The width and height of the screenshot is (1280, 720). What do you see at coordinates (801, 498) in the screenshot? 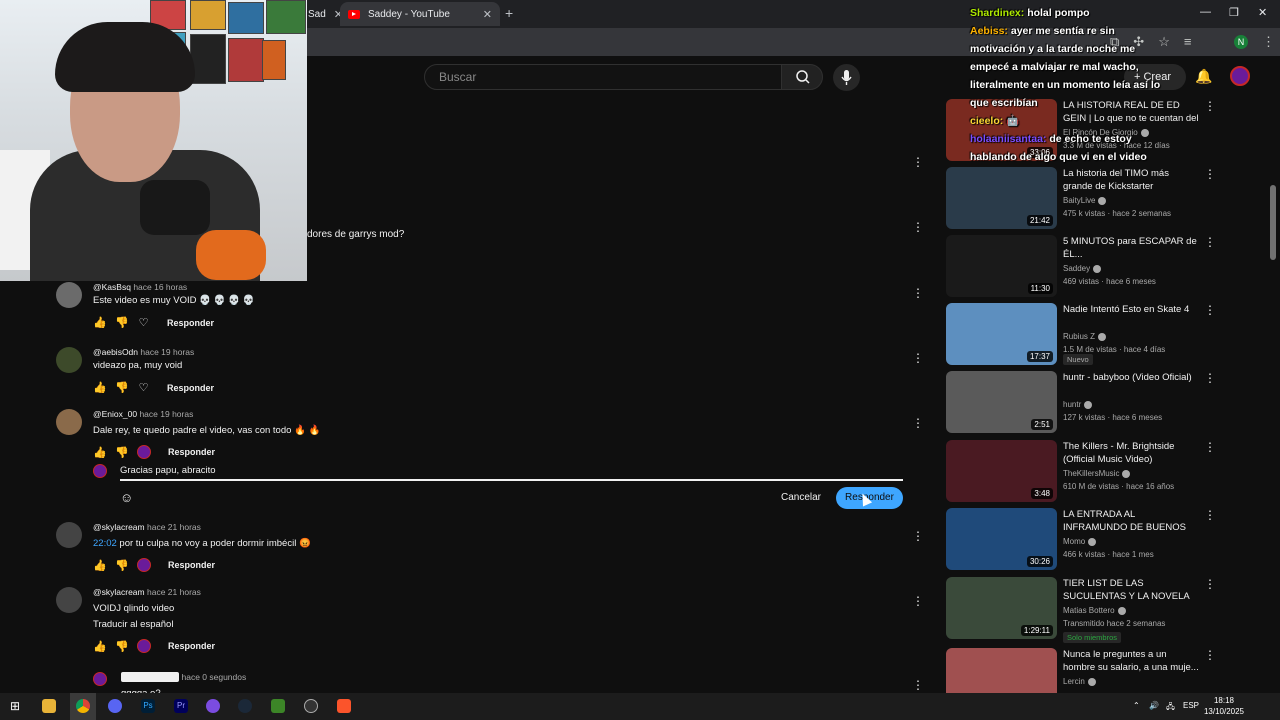
I see `cancel-button: Cancelar` at bounding box center [801, 498].